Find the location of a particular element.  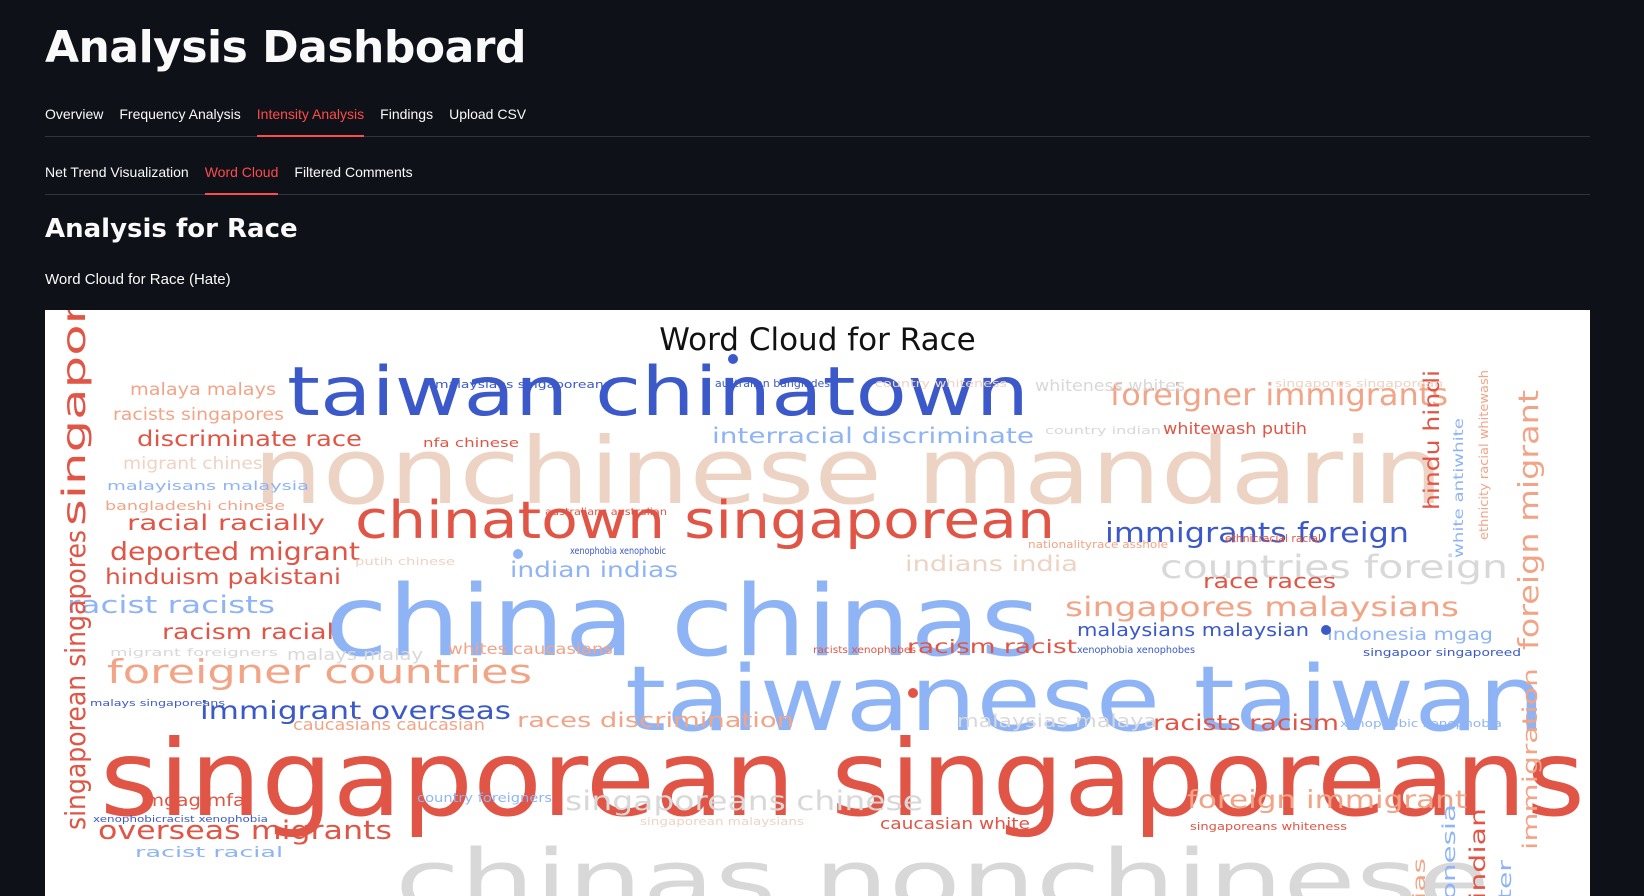

word-cloud-term: malaysians malaysian is located at coordinates (1193, 630).